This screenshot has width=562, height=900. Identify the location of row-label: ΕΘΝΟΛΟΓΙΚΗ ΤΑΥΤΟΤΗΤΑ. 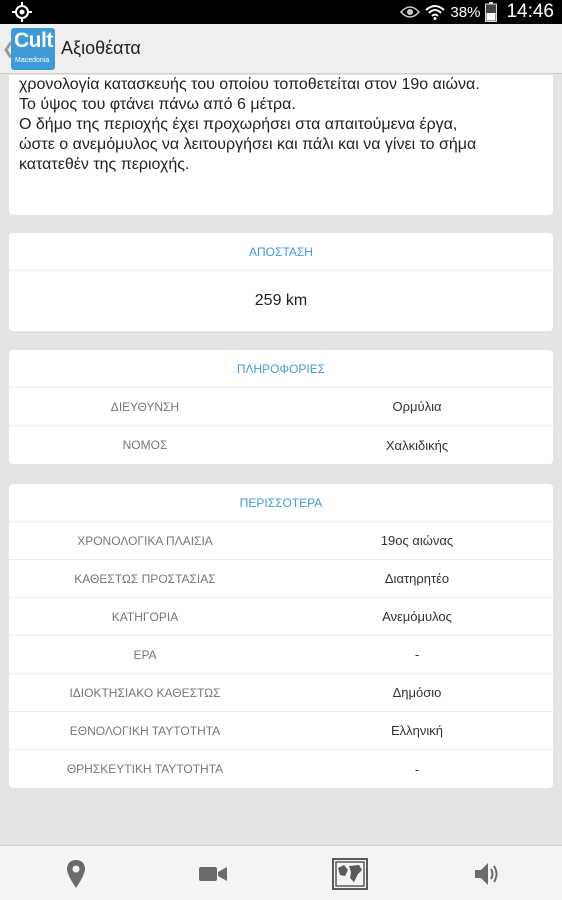
(145, 730).